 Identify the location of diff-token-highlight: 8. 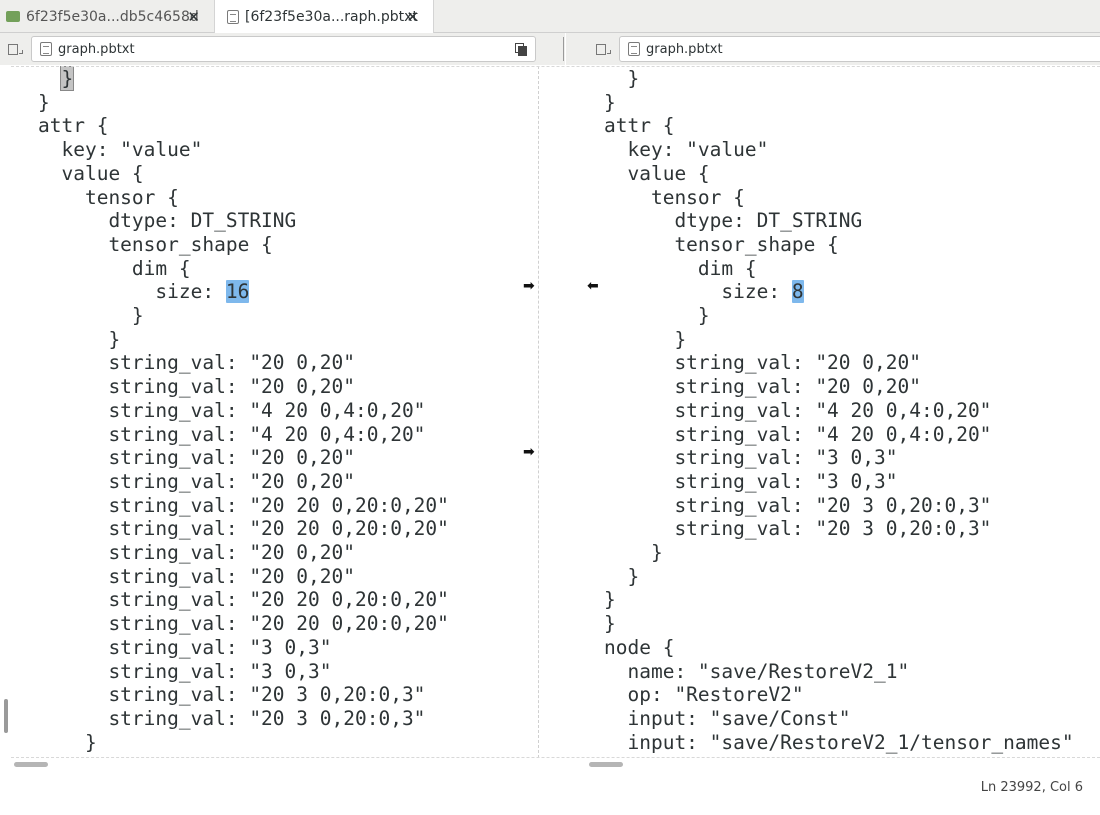
(797, 292).